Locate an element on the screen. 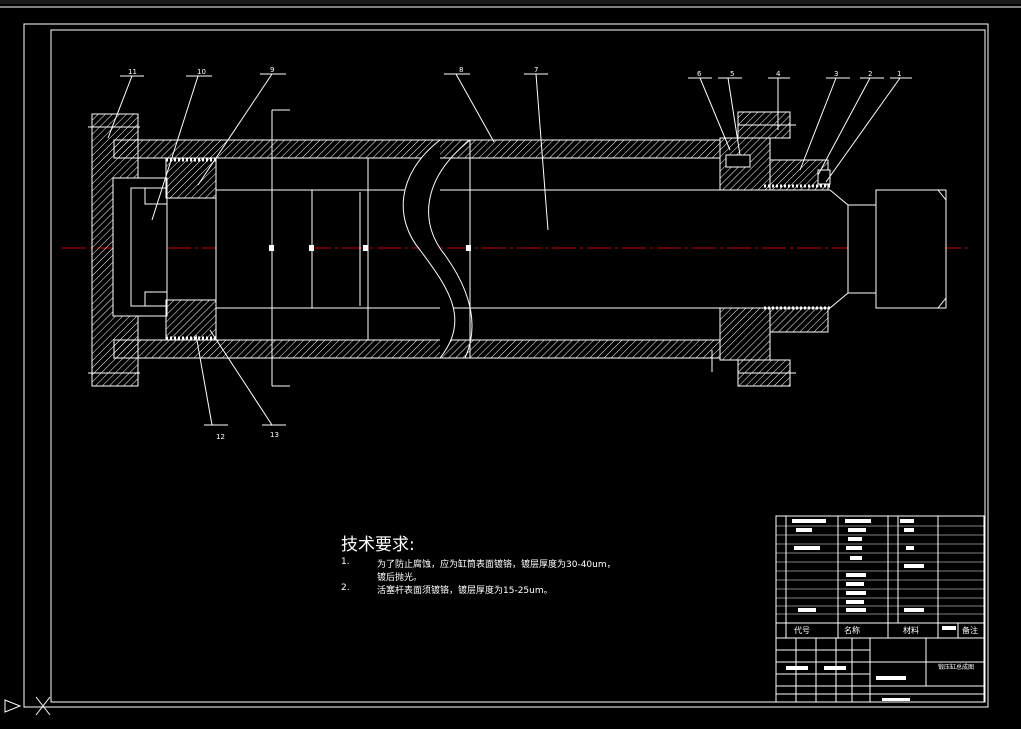 The width and height of the screenshot is (1021, 729). part-label-2: 2 is located at coordinates (870, 74).